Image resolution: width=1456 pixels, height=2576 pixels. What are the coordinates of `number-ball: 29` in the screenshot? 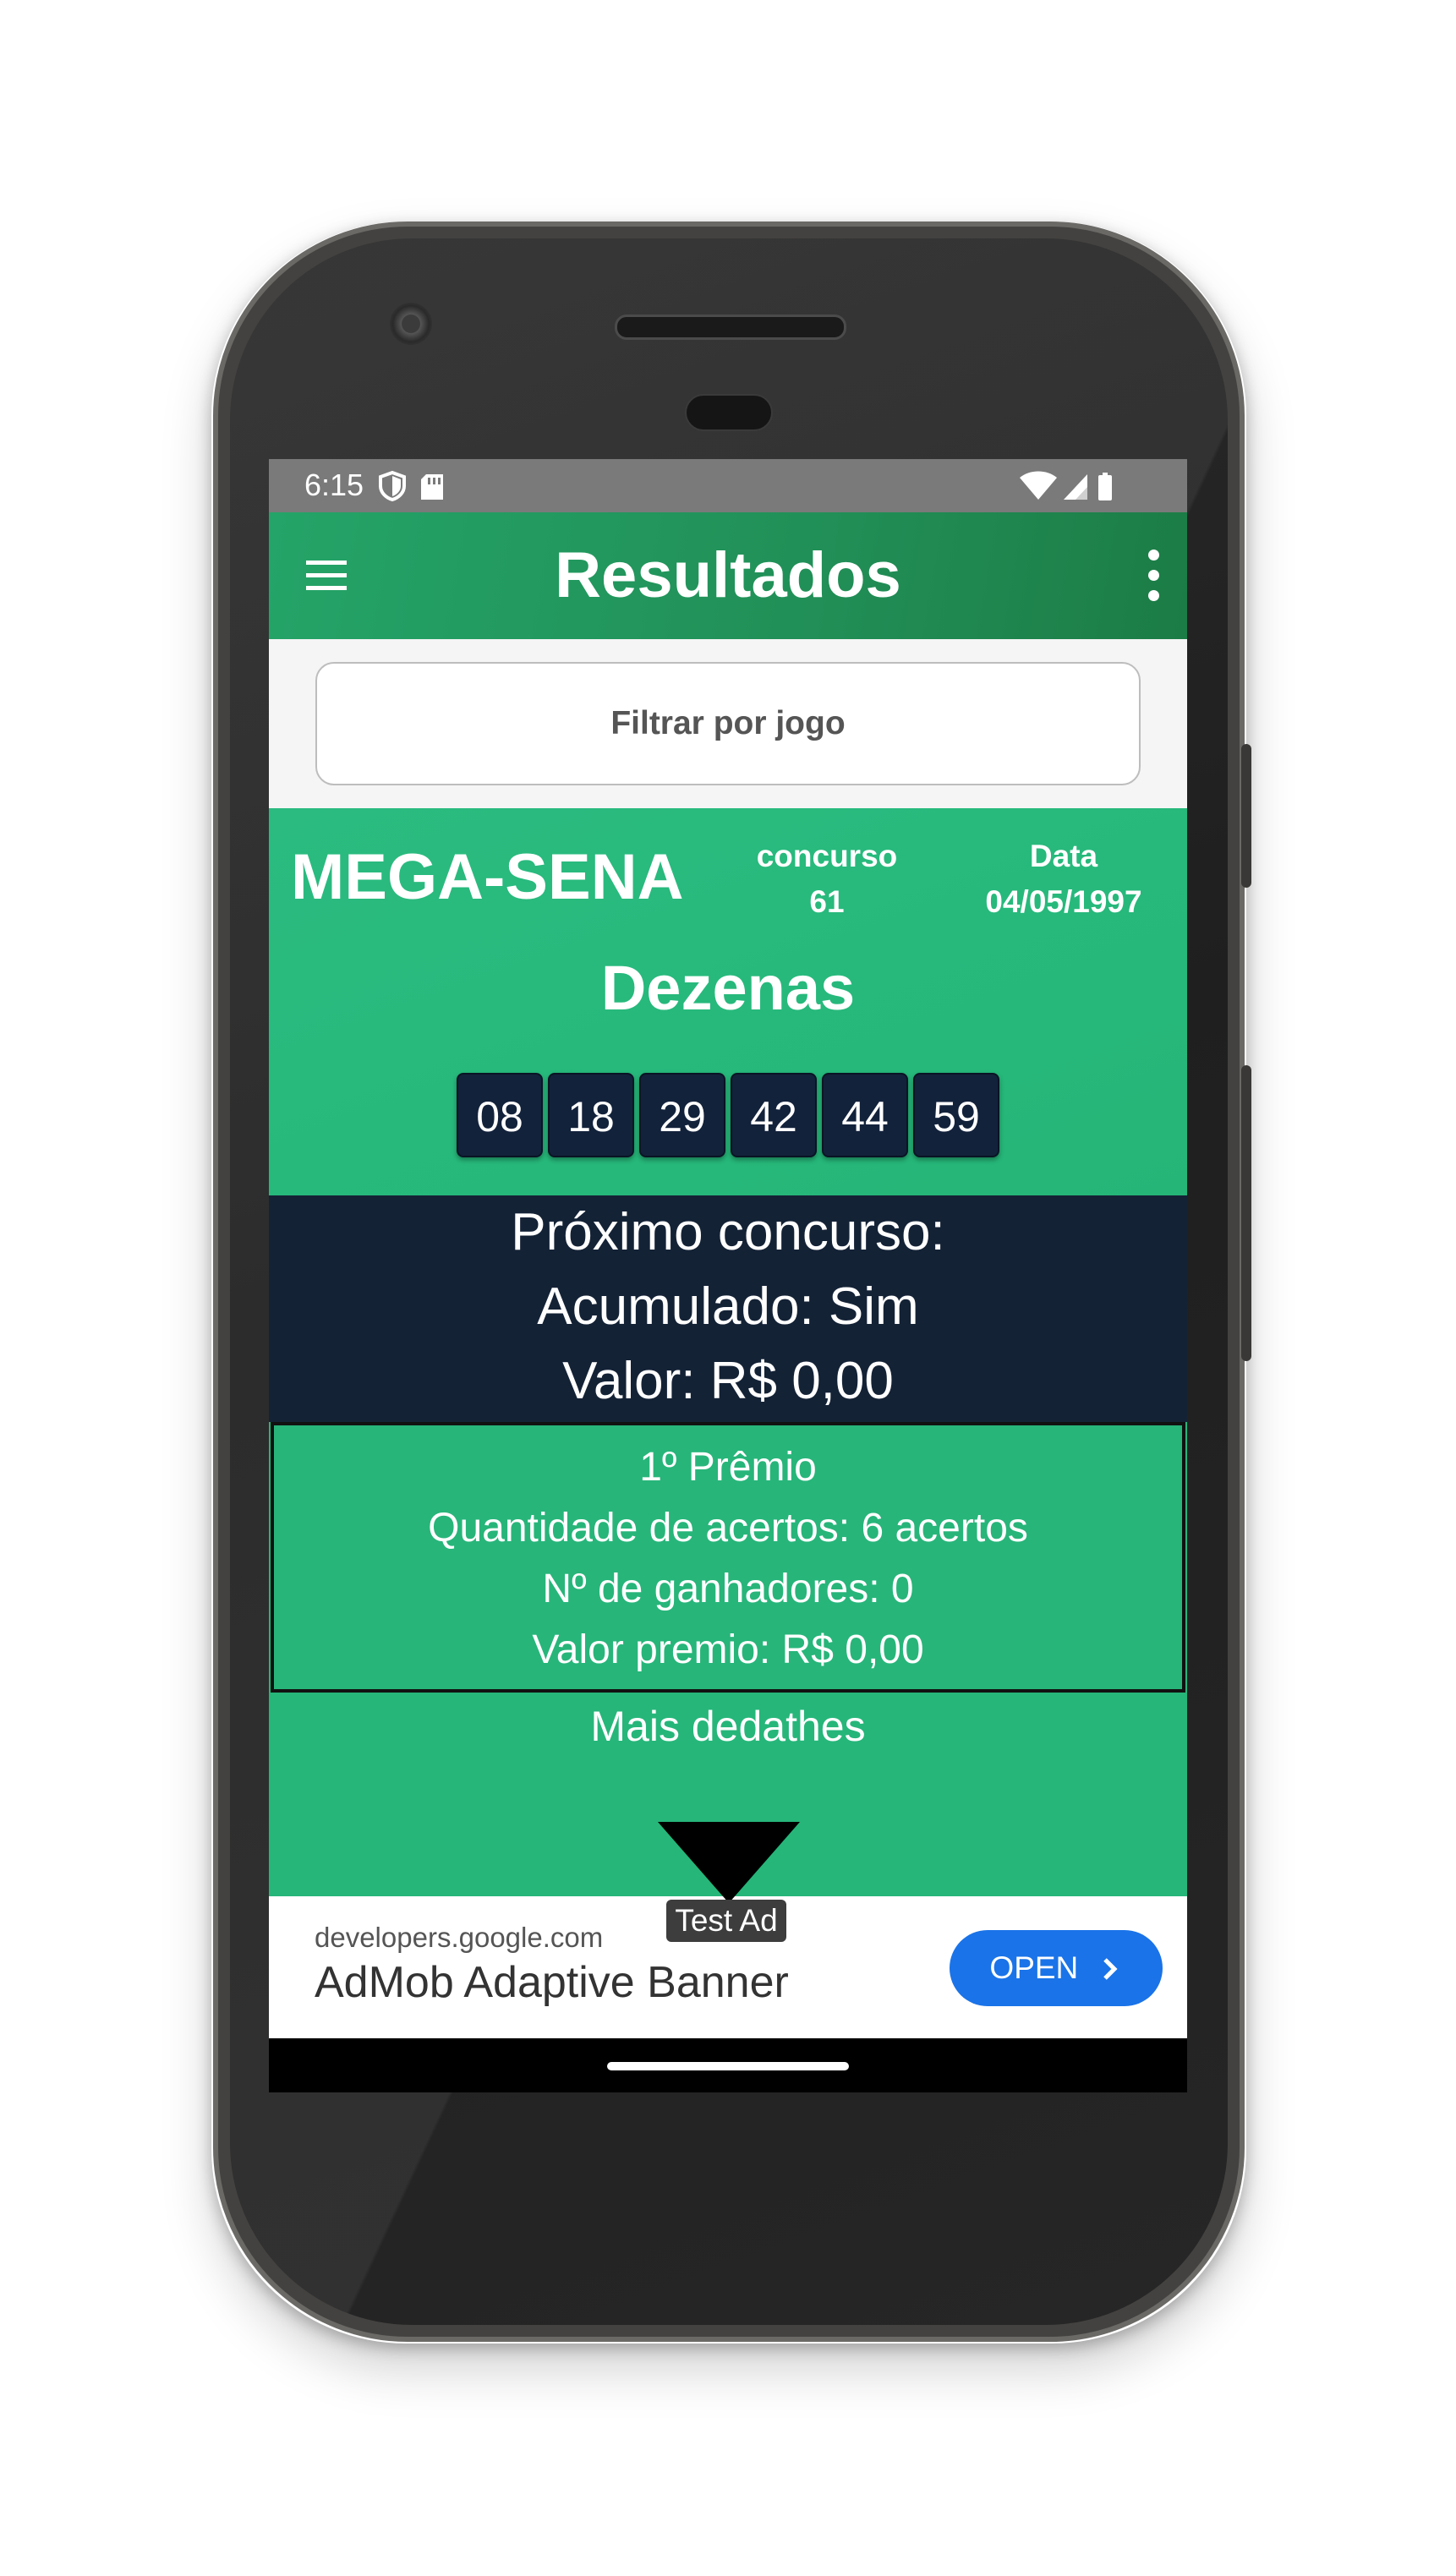 It's located at (682, 1115).